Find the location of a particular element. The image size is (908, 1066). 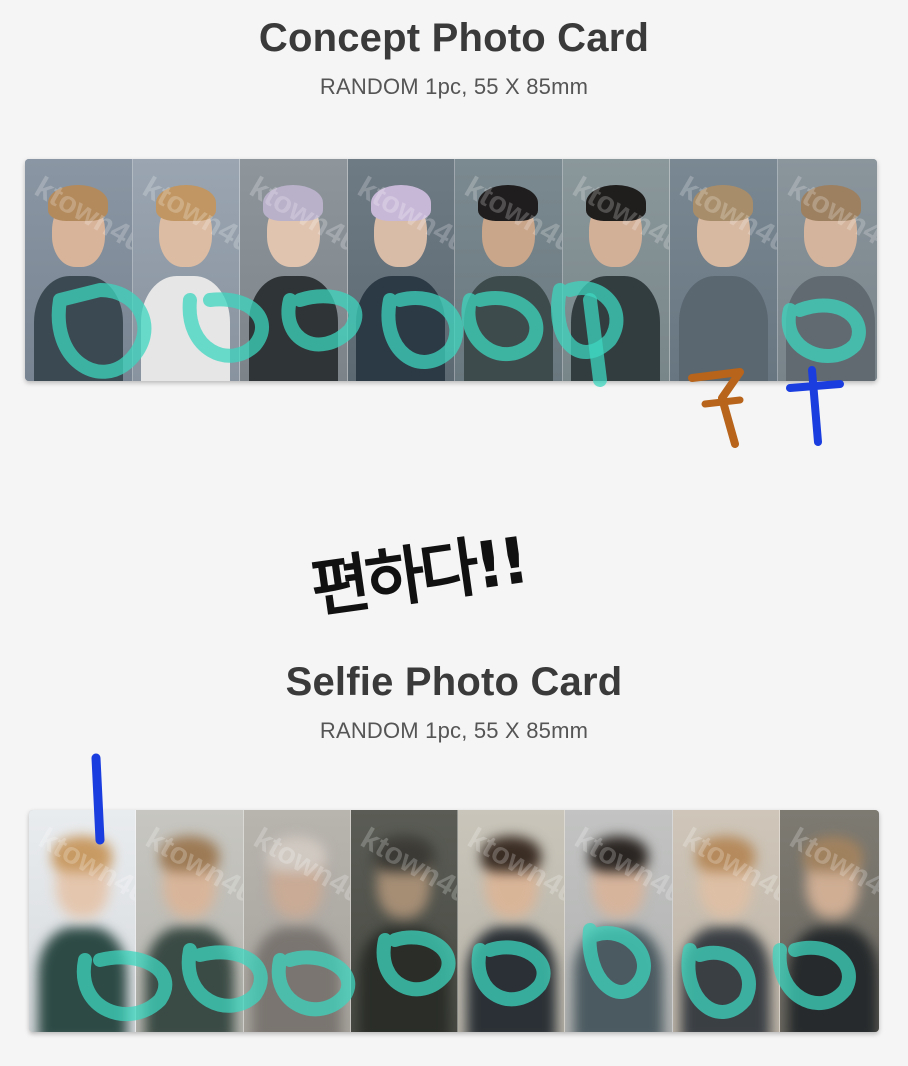

handwritten-note-text: 편하다!! is located at coordinates (418, 576).